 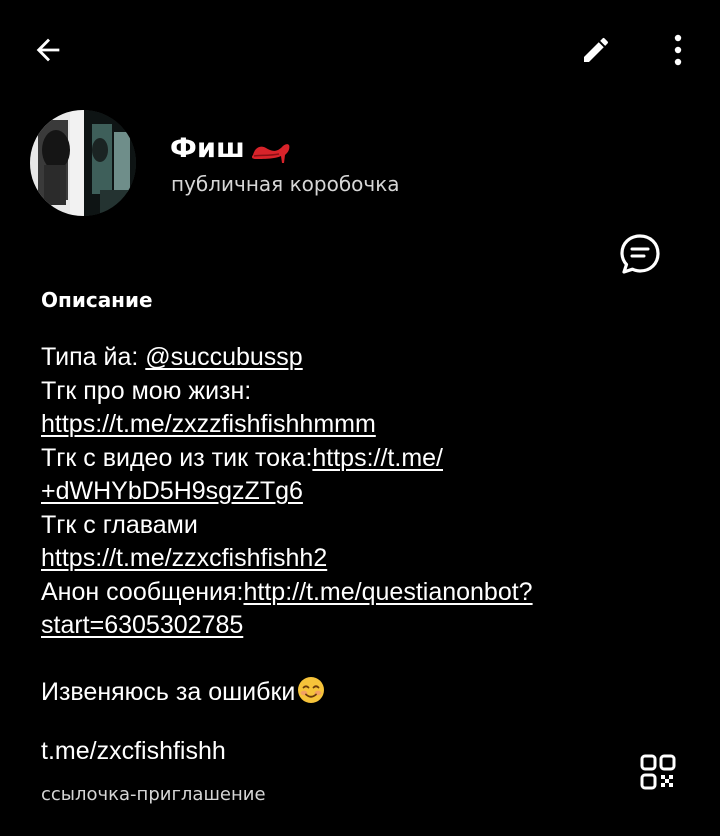 I want to click on qr-code-icon, so click(x=658, y=772).